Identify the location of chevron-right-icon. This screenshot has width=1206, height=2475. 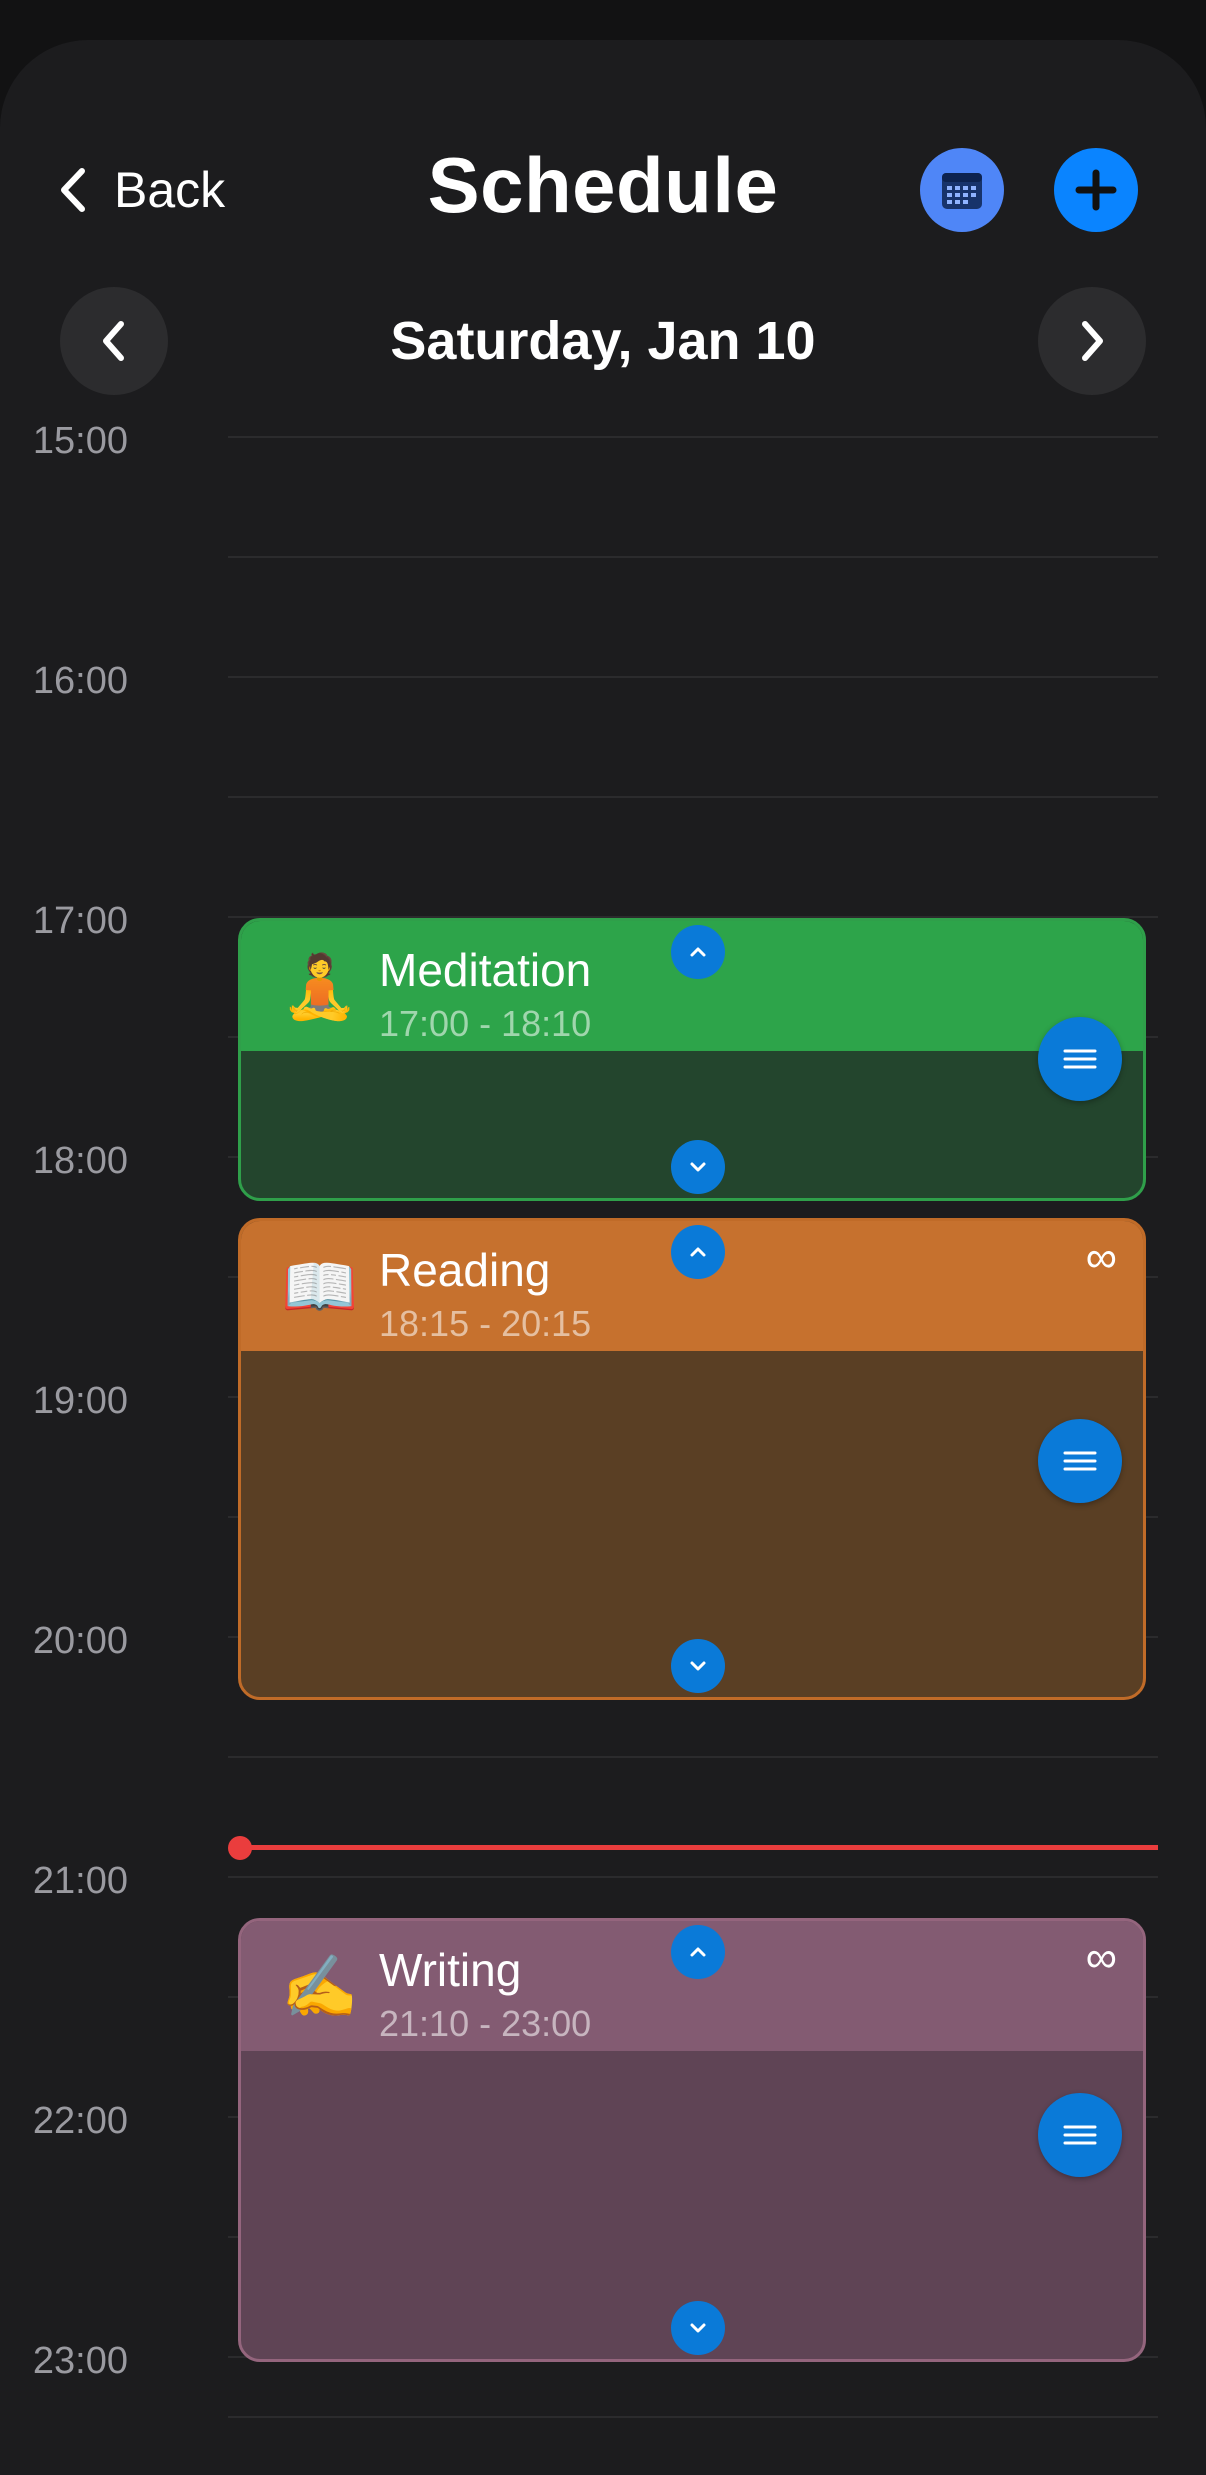
(1092, 341).